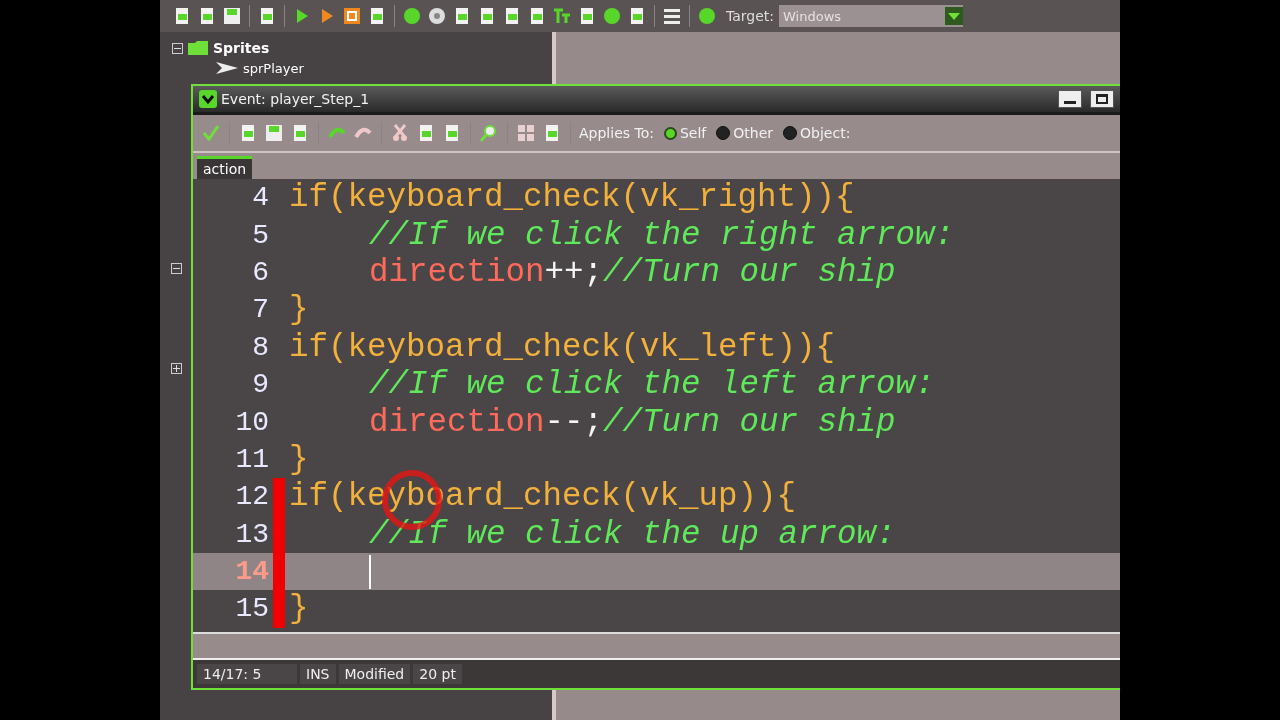  What do you see at coordinates (252, 459) in the screenshot?
I see `line-number: 11` at bounding box center [252, 459].